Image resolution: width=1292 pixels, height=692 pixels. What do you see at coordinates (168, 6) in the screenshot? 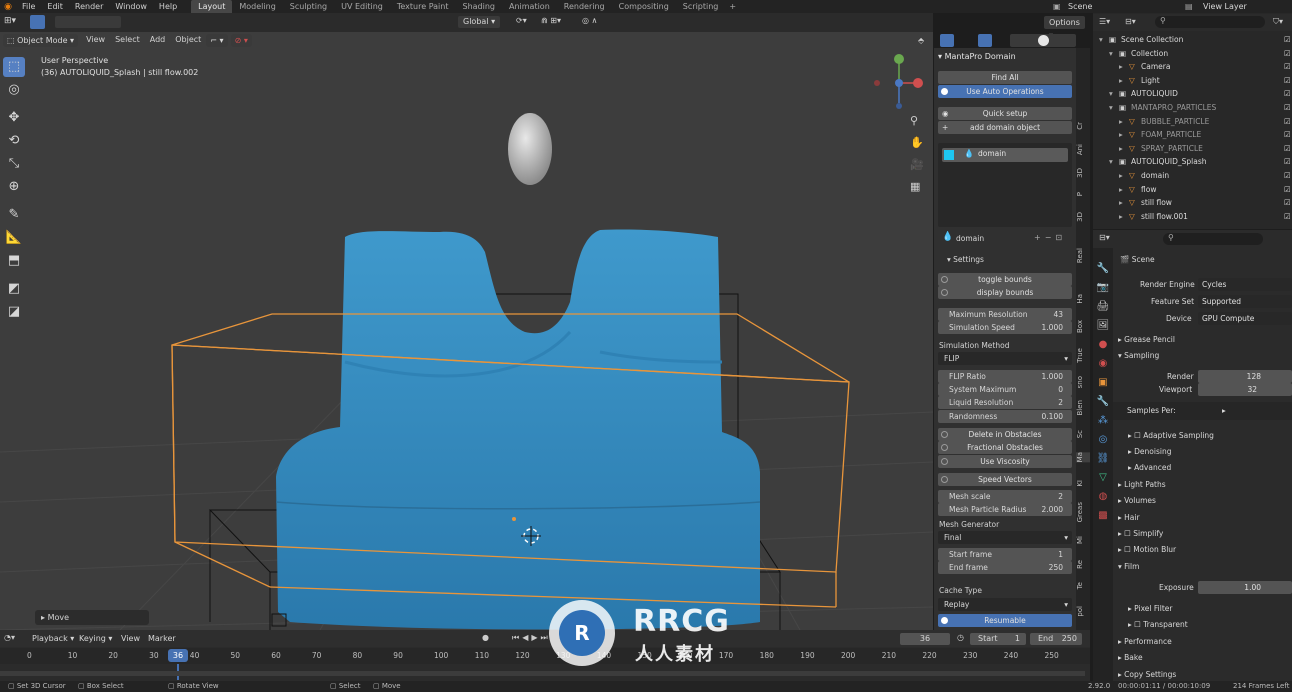
I see `menu-help: Help` at bounding box center [168, 6].